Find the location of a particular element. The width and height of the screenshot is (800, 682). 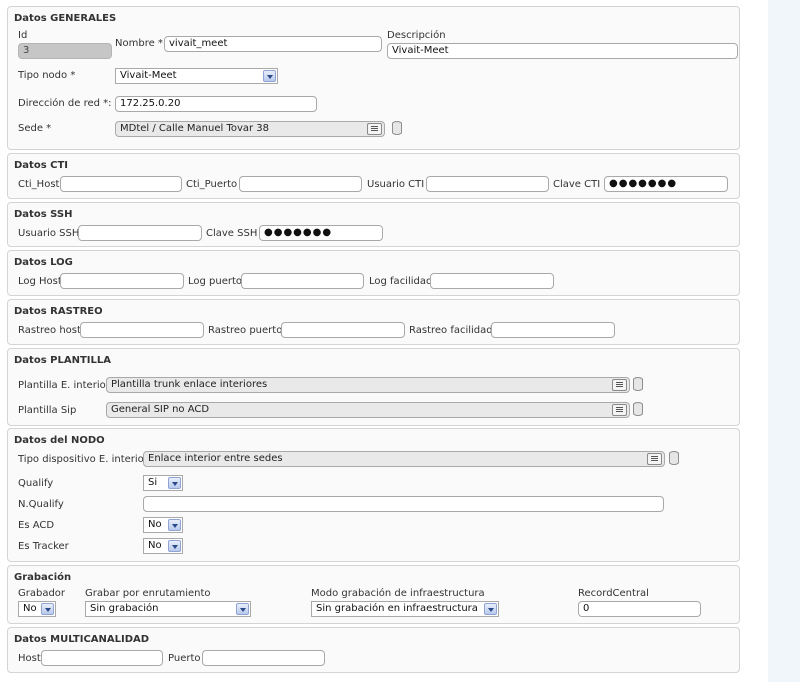

section-title: Datos del NODO is located at coordinates (59, 440).